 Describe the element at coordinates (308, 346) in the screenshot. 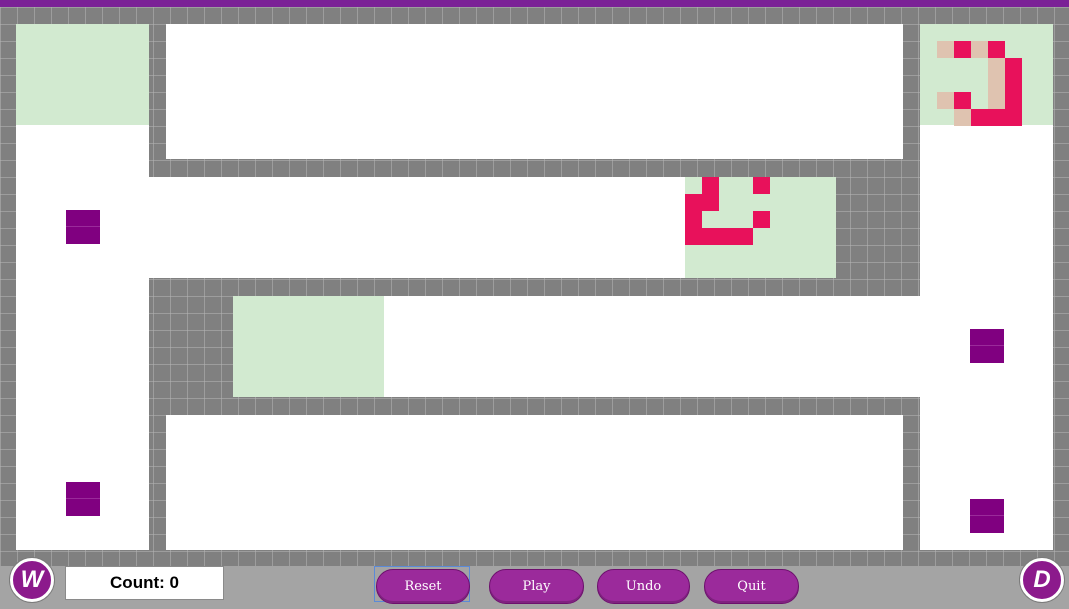

I see `goal-zone-lower-middle` at that location.